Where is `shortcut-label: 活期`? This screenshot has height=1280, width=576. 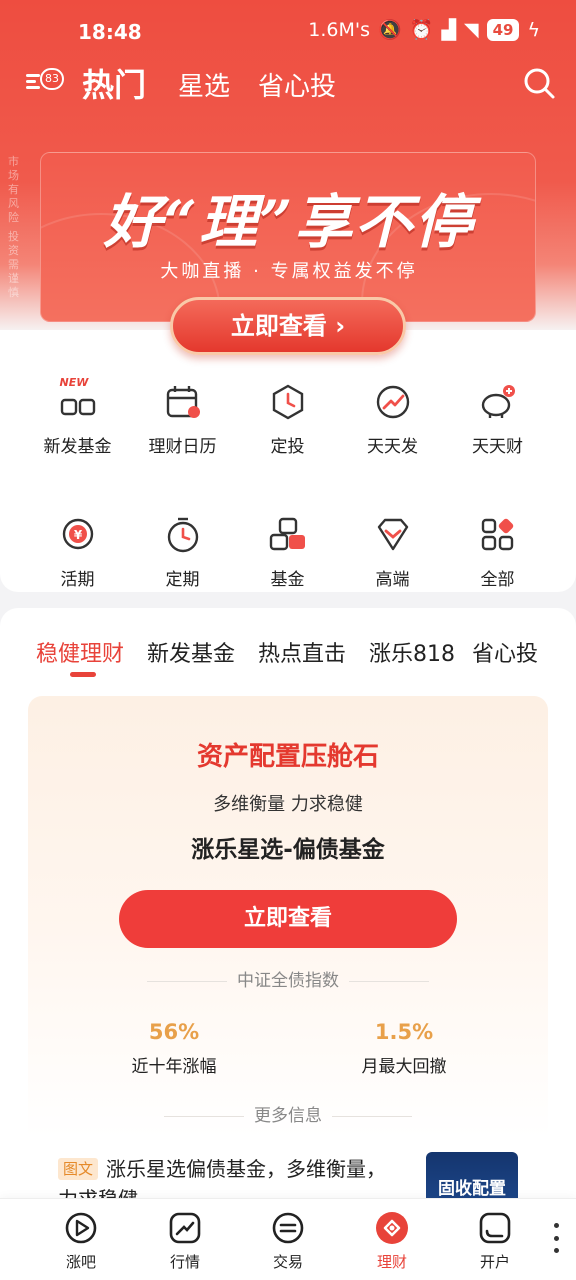
shortcut-label: 活期 is located at coordinates (77, 580).